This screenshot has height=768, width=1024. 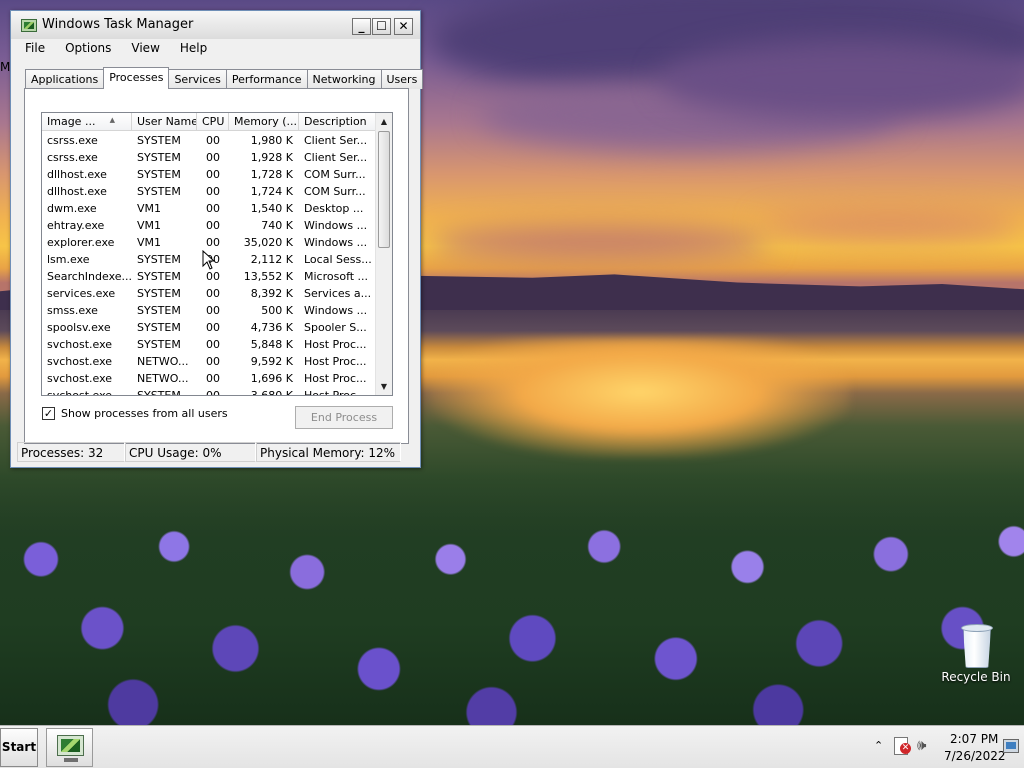 I want to click on process-image-name: spoolsv.exe, so click(x=79, y=327).